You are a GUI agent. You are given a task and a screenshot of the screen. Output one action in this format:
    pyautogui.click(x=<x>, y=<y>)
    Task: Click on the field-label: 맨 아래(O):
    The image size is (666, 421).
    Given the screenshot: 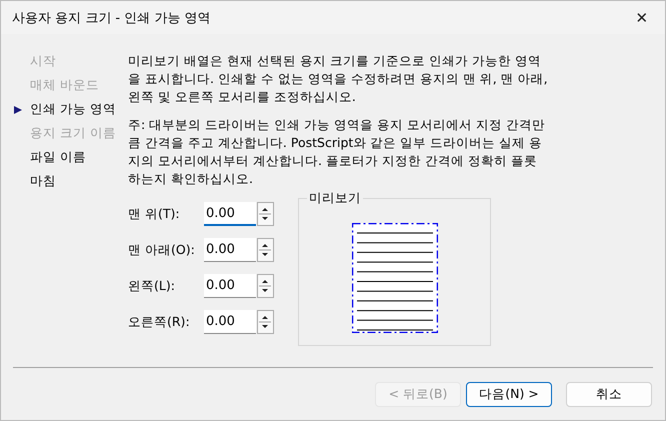 What is the action you would take?
    pyautogui.click(x=162, y=250)
    